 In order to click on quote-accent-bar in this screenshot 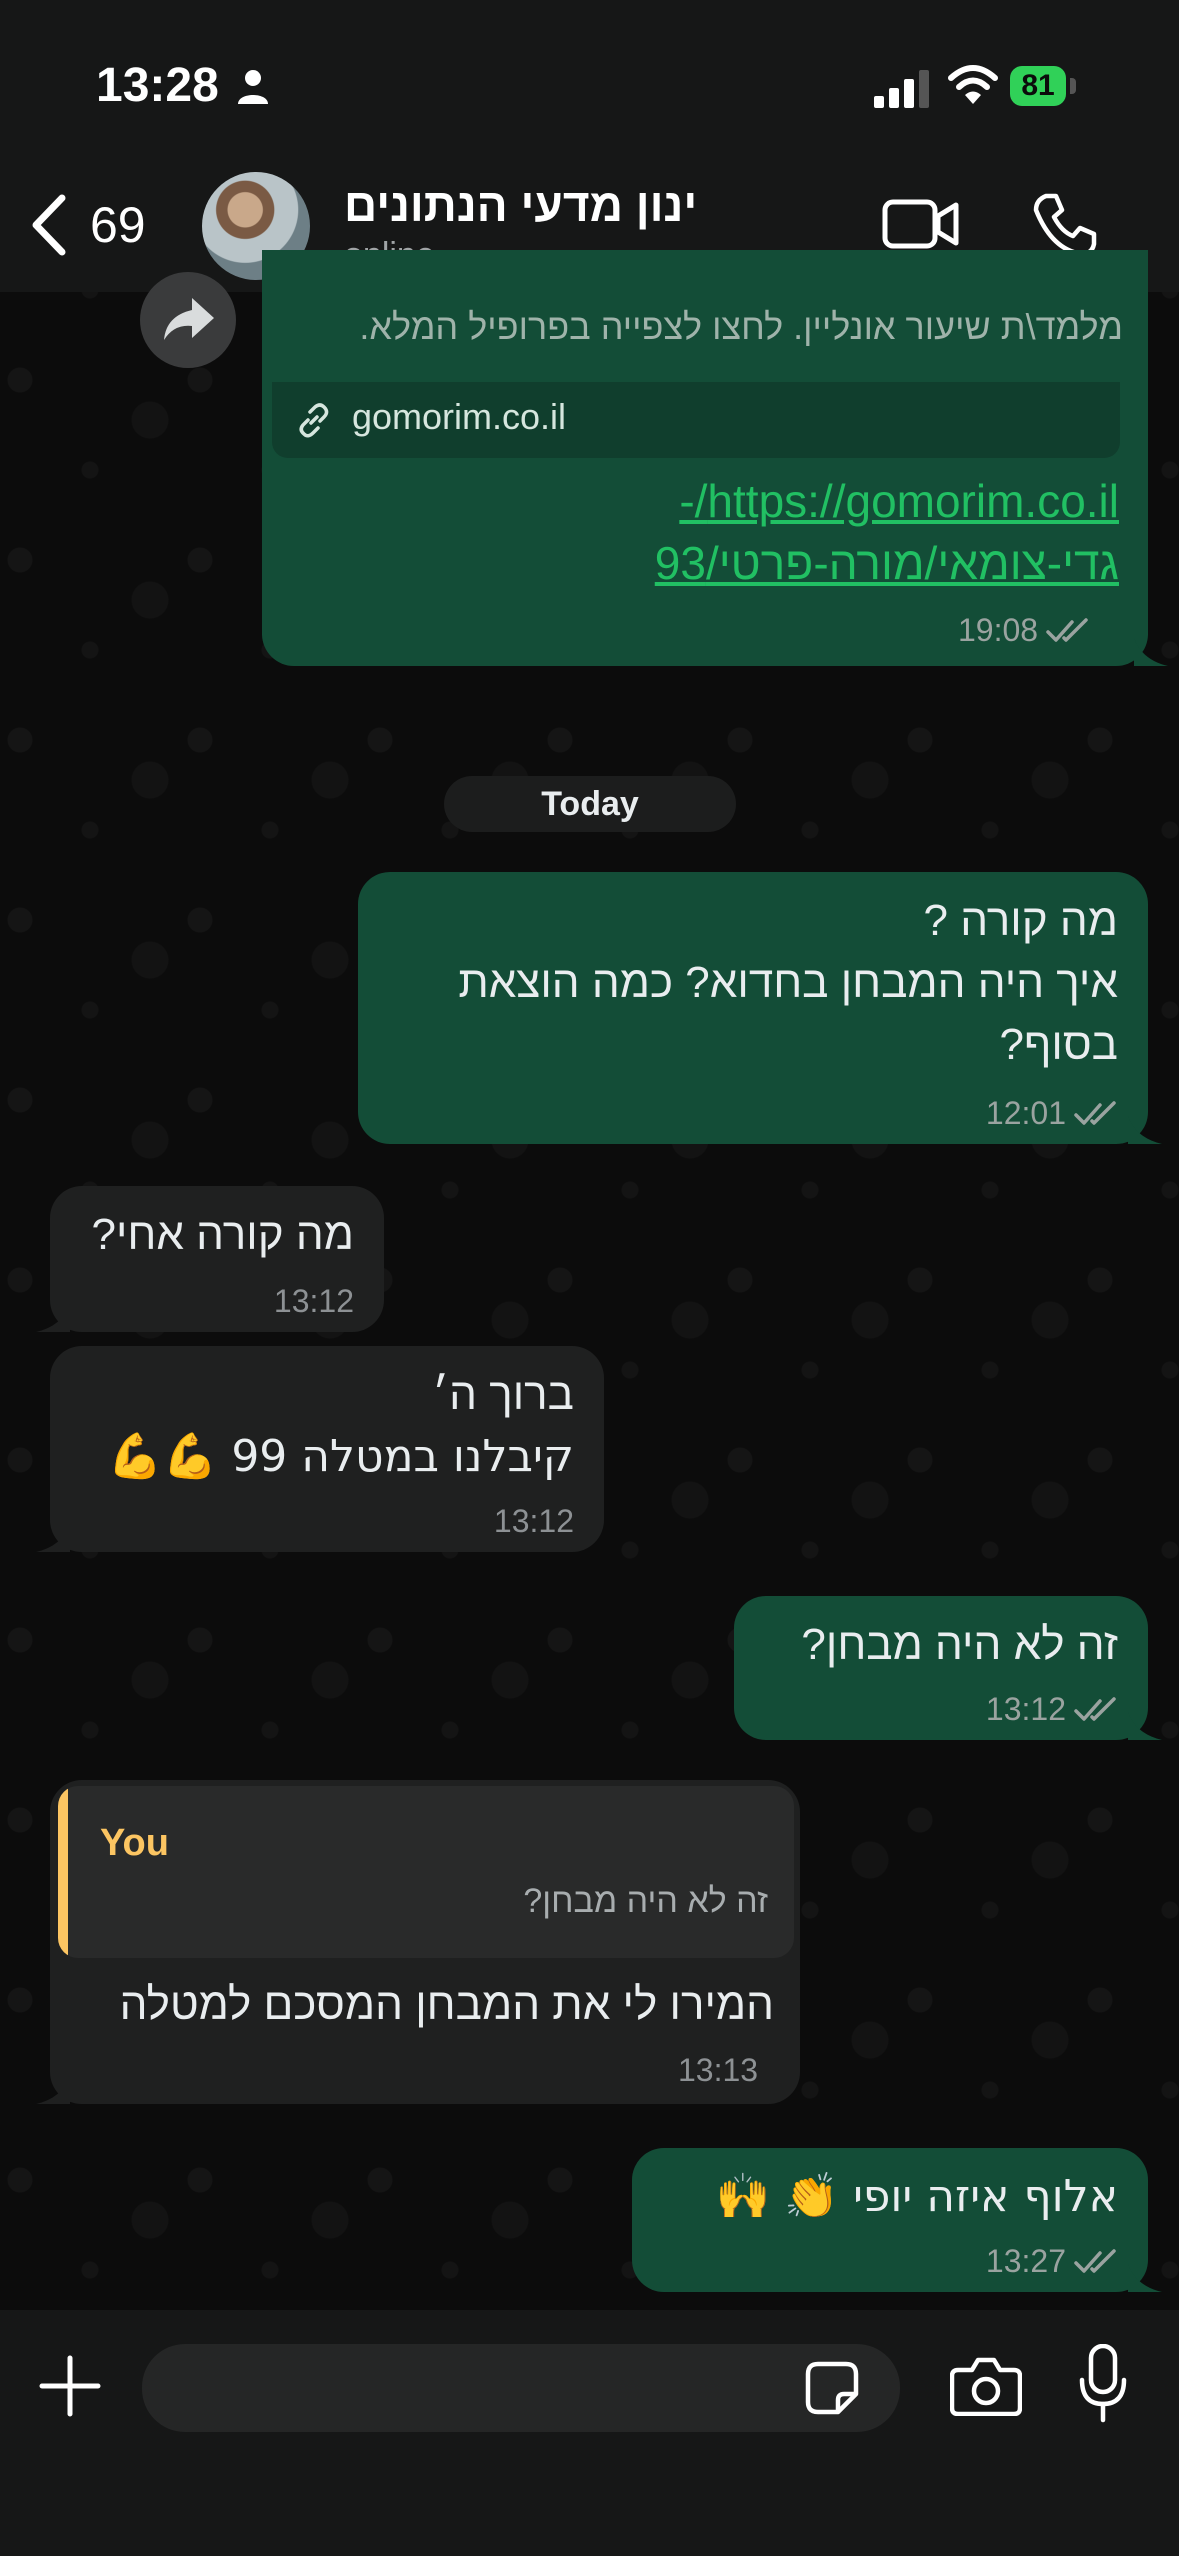, I will do `click(63, 1872)`.